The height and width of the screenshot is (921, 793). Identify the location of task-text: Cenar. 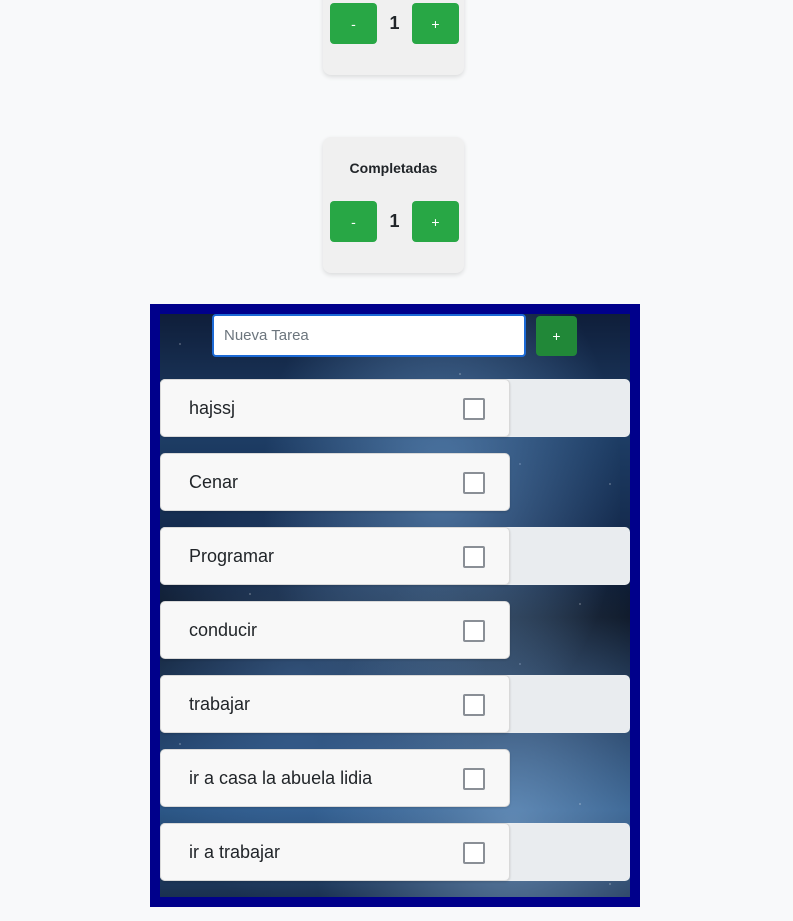
(214, 481).